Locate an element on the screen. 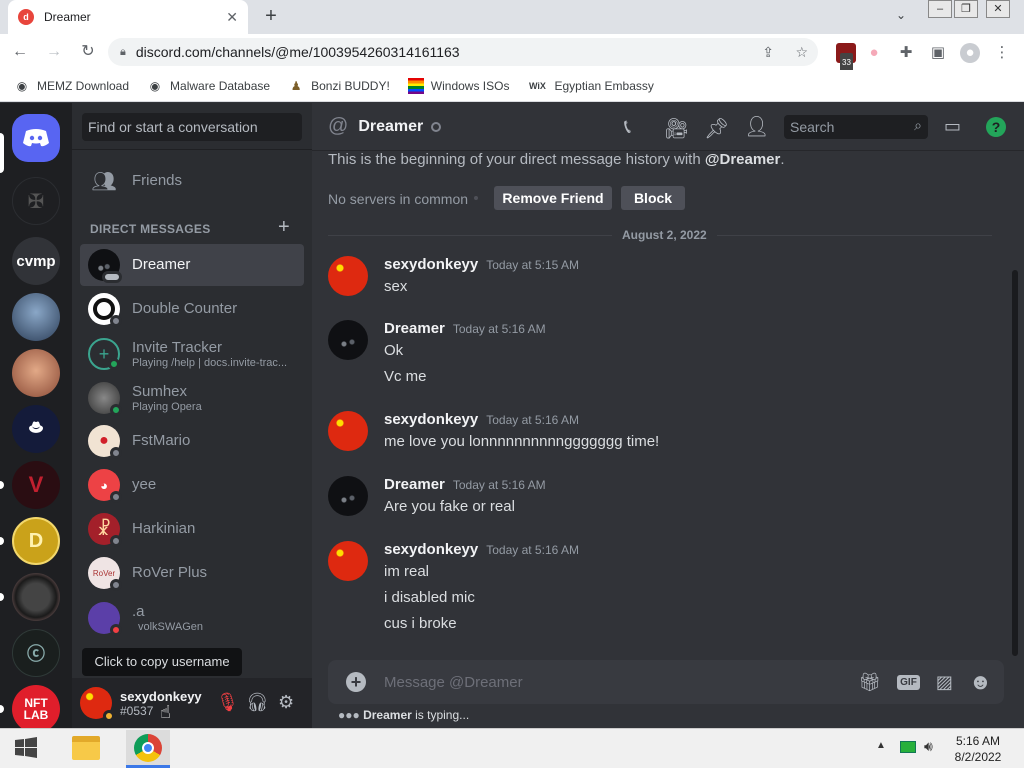 This screenshot has height=768, width=1024. dm-item-double-counter: Double Counter is located at coordinates (192, 309).